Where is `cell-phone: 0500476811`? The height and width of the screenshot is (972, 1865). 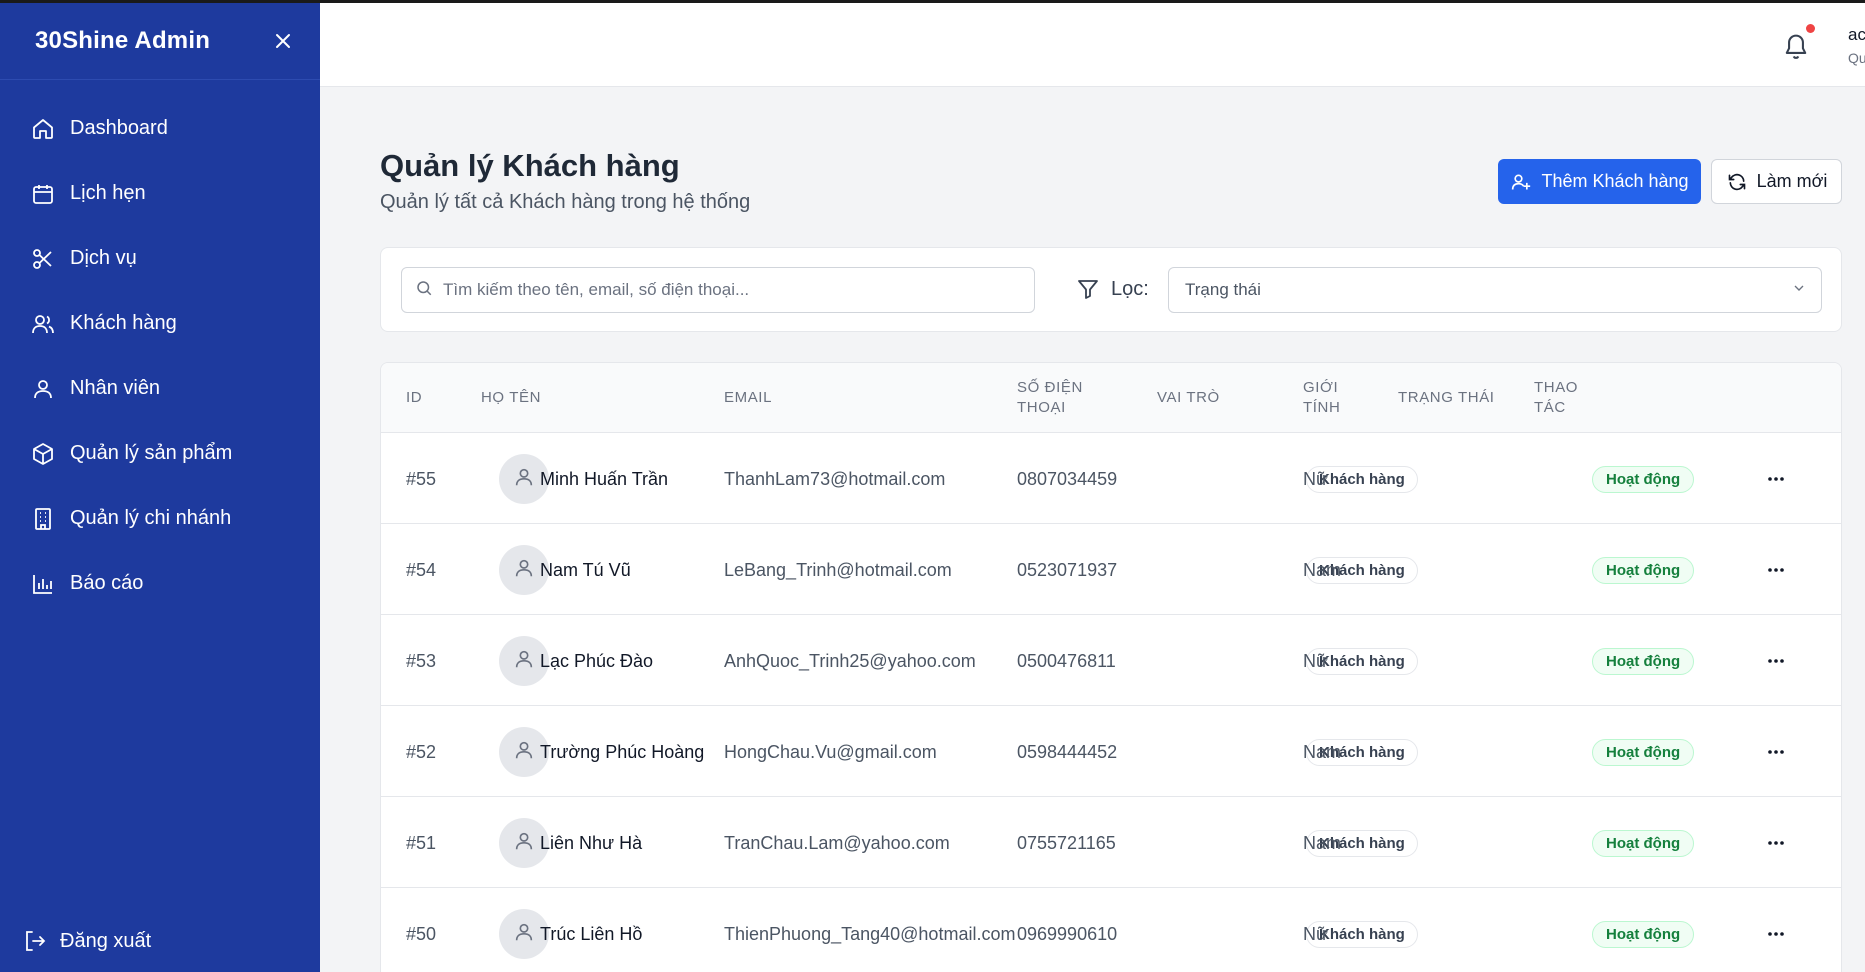
cell-phone: 0500476811 is located at coordinates (1066, 661).